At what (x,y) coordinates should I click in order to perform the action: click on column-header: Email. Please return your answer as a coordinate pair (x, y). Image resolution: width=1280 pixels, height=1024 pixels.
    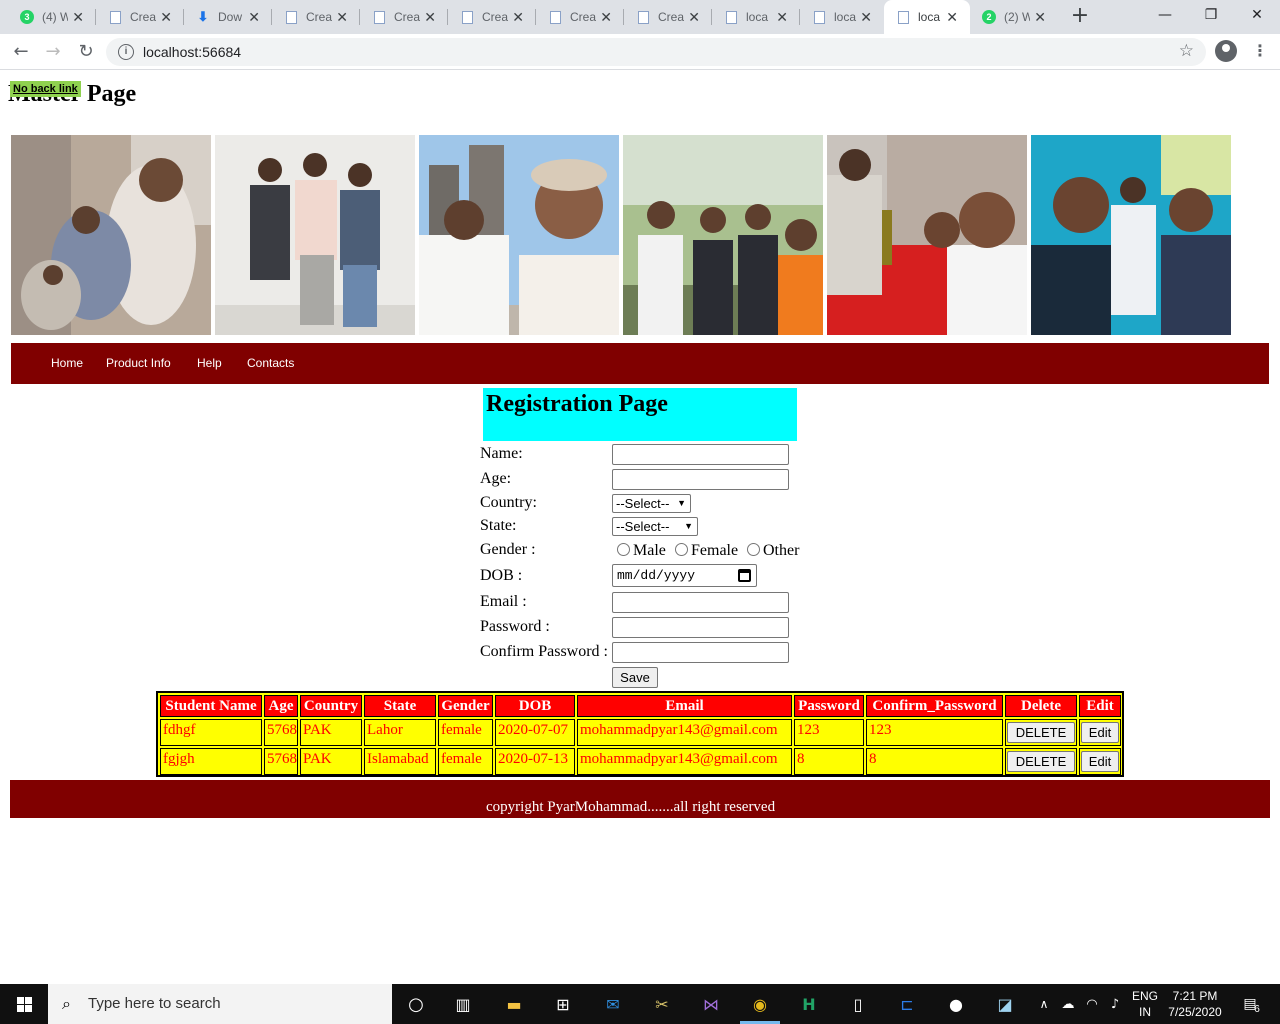
    Looking at the image, I should click on (684, 706).